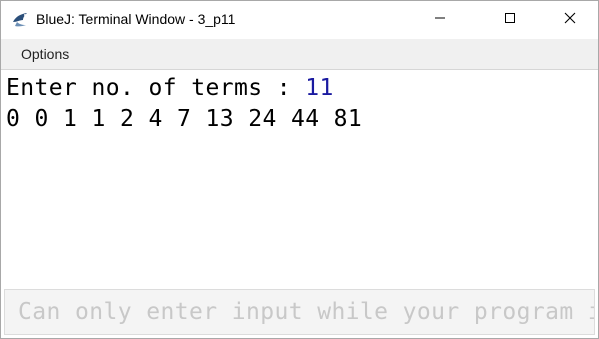  Describe the element at coordinates (299, 54) in the screenshot. I see `menu-bar: Options` at that location.